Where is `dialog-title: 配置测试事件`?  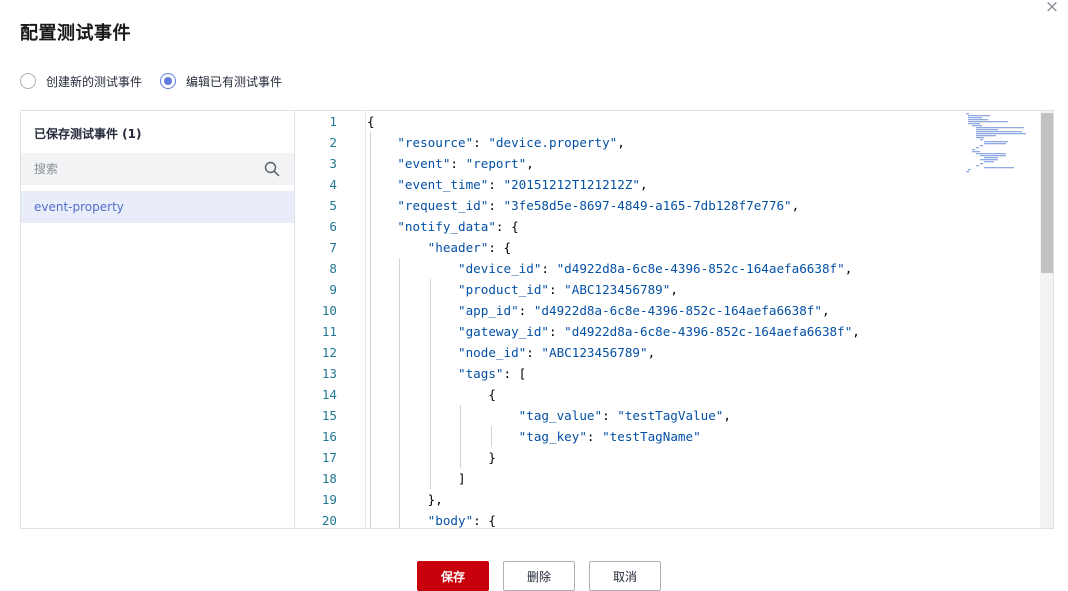
dialog-title: 配置测试事件 is located at coordinates (75, 33).